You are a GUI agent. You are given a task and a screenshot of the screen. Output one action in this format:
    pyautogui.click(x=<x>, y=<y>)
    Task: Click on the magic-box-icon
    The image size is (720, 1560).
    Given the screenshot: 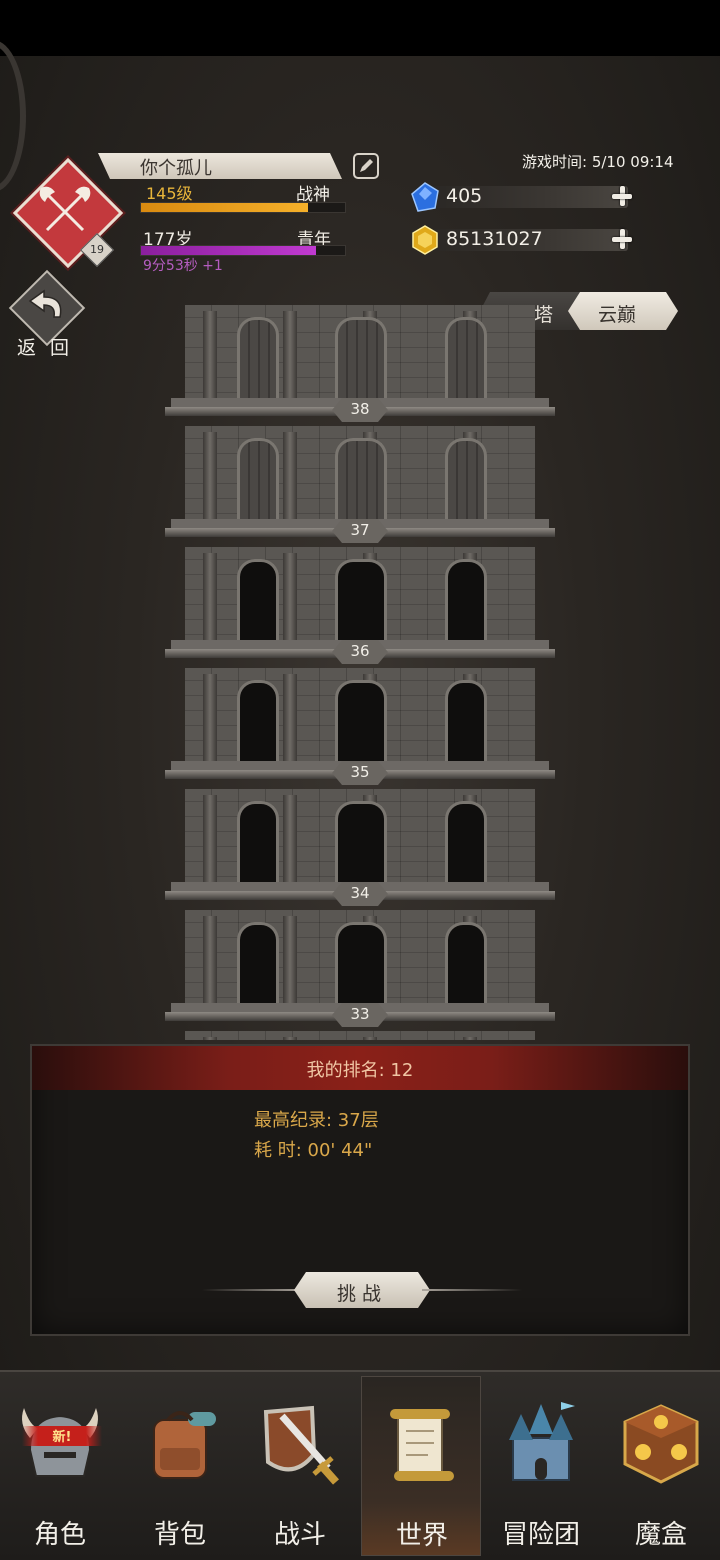 What is the action you would take?
    pyautogui.click(x=661, y=1444)
    